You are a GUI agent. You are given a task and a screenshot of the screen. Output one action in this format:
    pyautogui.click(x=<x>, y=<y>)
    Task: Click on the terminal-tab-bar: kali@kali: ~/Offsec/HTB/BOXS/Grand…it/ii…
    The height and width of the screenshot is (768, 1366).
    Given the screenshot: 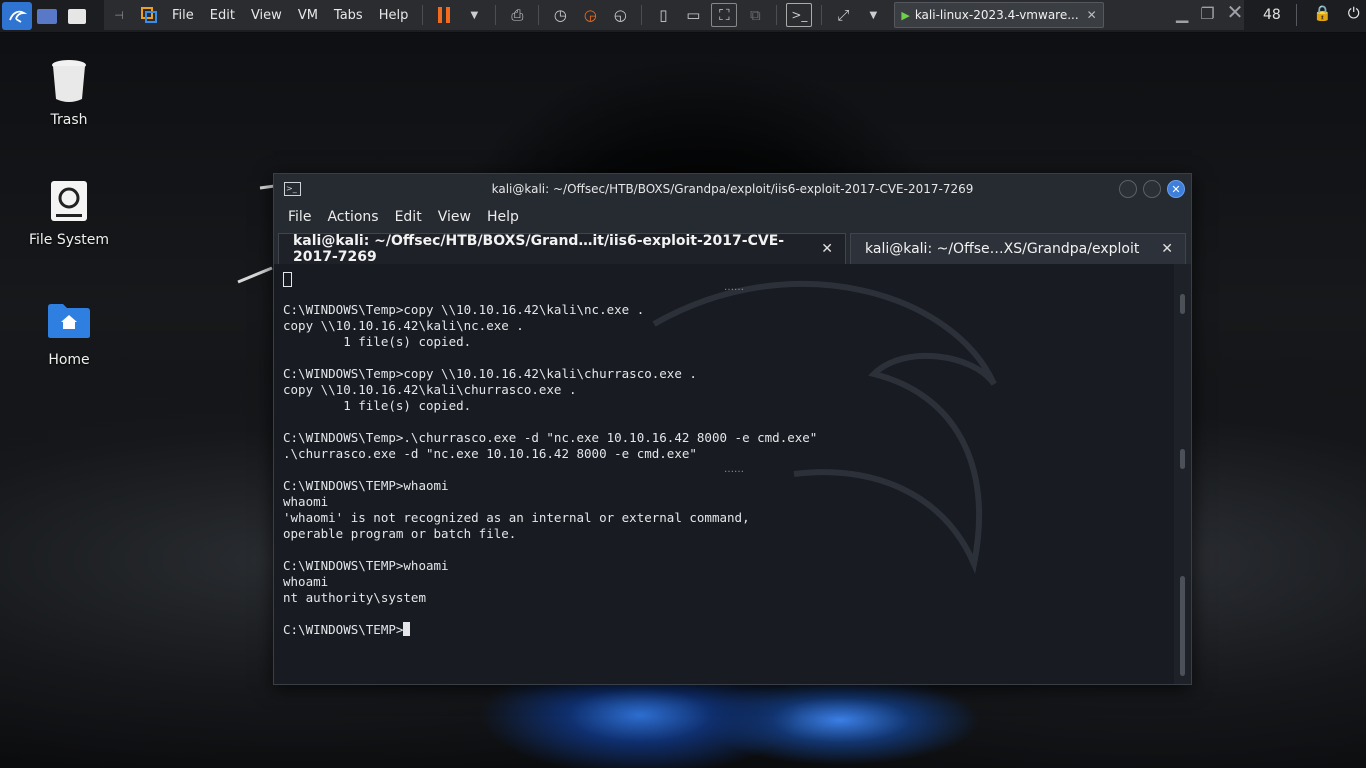 What is the action you would take?
    pyautogui.click(x=732, y=247)
    